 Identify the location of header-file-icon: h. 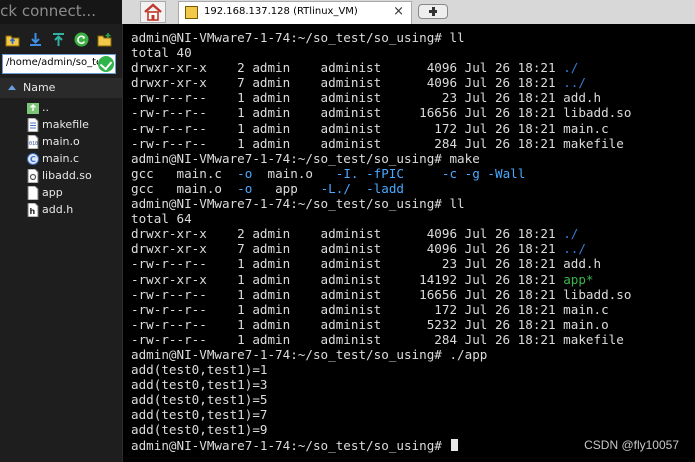
(33, 210).